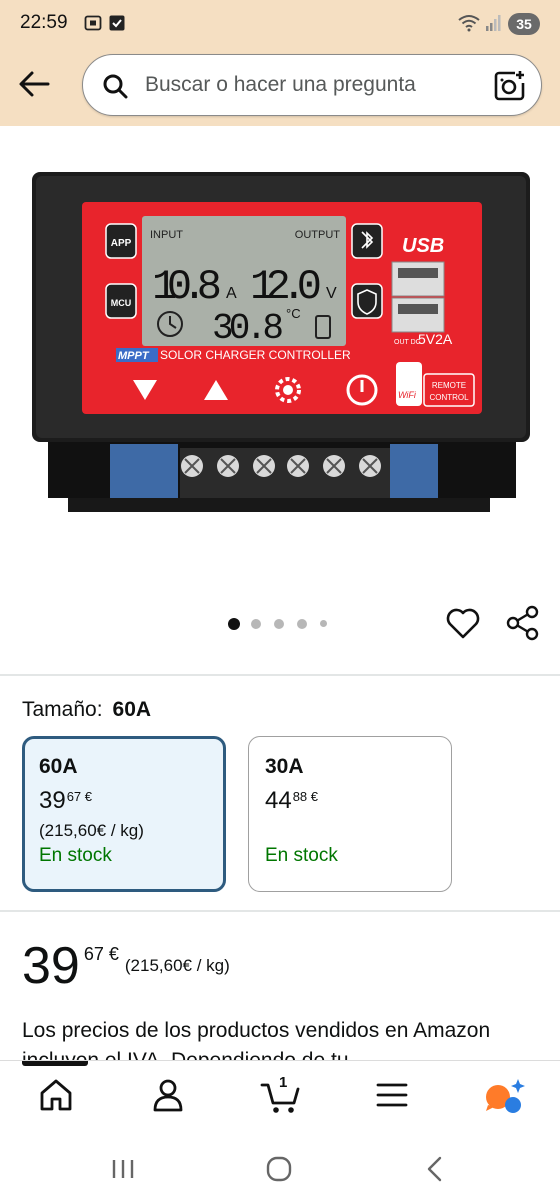 This screenshot has width=560, height=1200. I want to click on lcd-unit-c: °C, so click(293, 313).